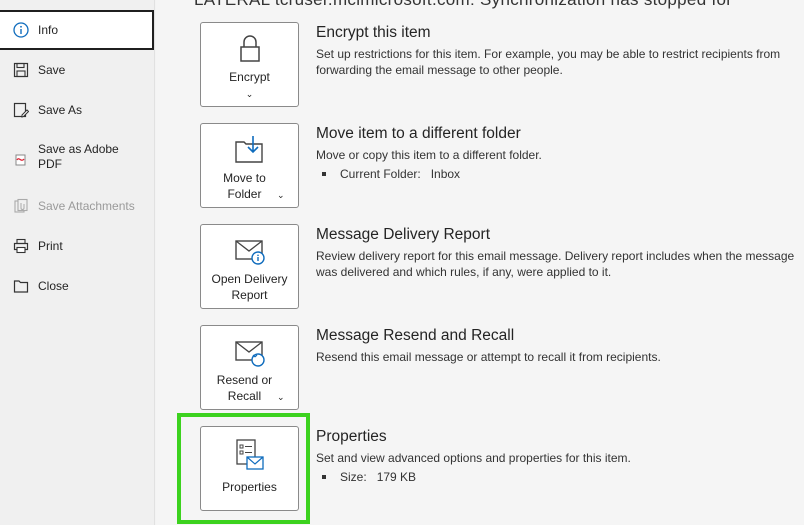 The height and width of the screenshot is (525, 804). What do you see at coordinates (250, 150) in the screenshot?
I see `move-folder-icon` at bounding box center [250, 150].